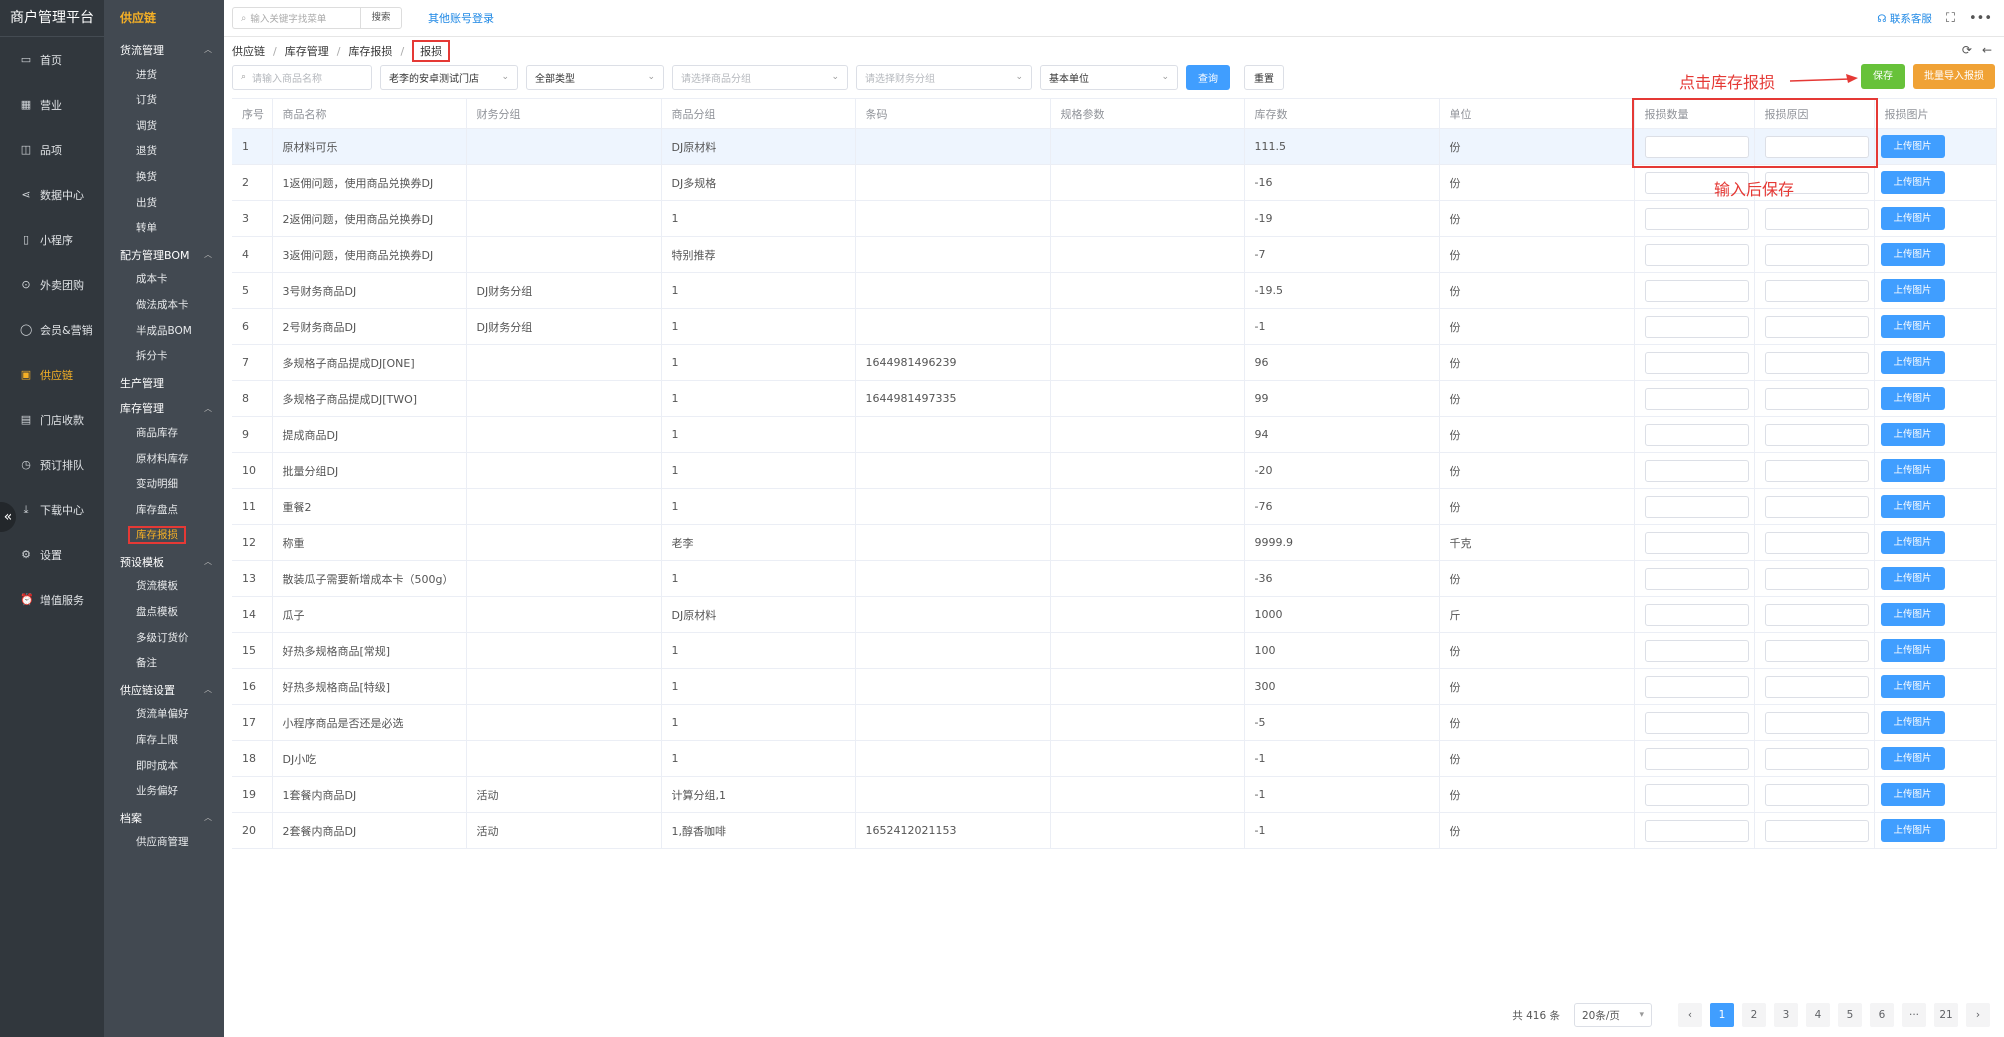  I want to click on breadcrumb-item: 供应链, so click(248, 51).